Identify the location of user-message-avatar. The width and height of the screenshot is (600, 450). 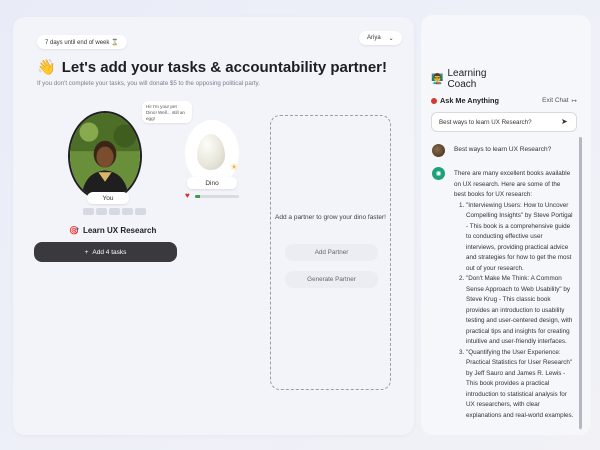
(438, 150).